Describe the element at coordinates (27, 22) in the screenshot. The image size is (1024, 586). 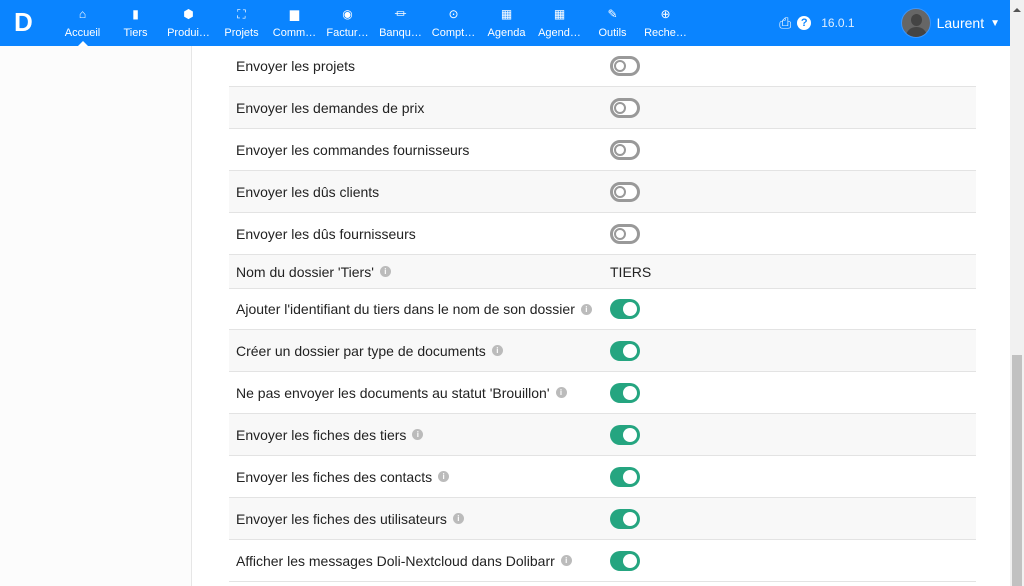
I see `dolibarr-logo: D` at that location.